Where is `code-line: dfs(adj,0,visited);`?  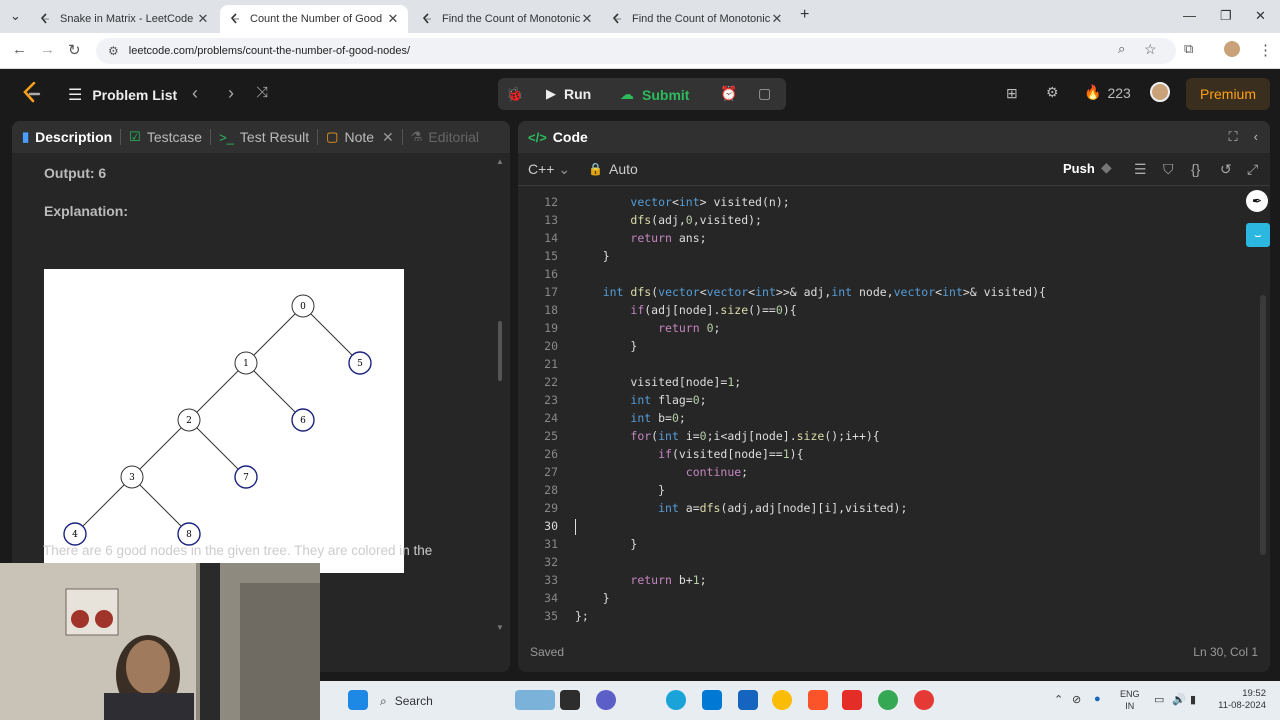 code-line: dfs(adj,0,visited); is located at coordinates (668, 220).